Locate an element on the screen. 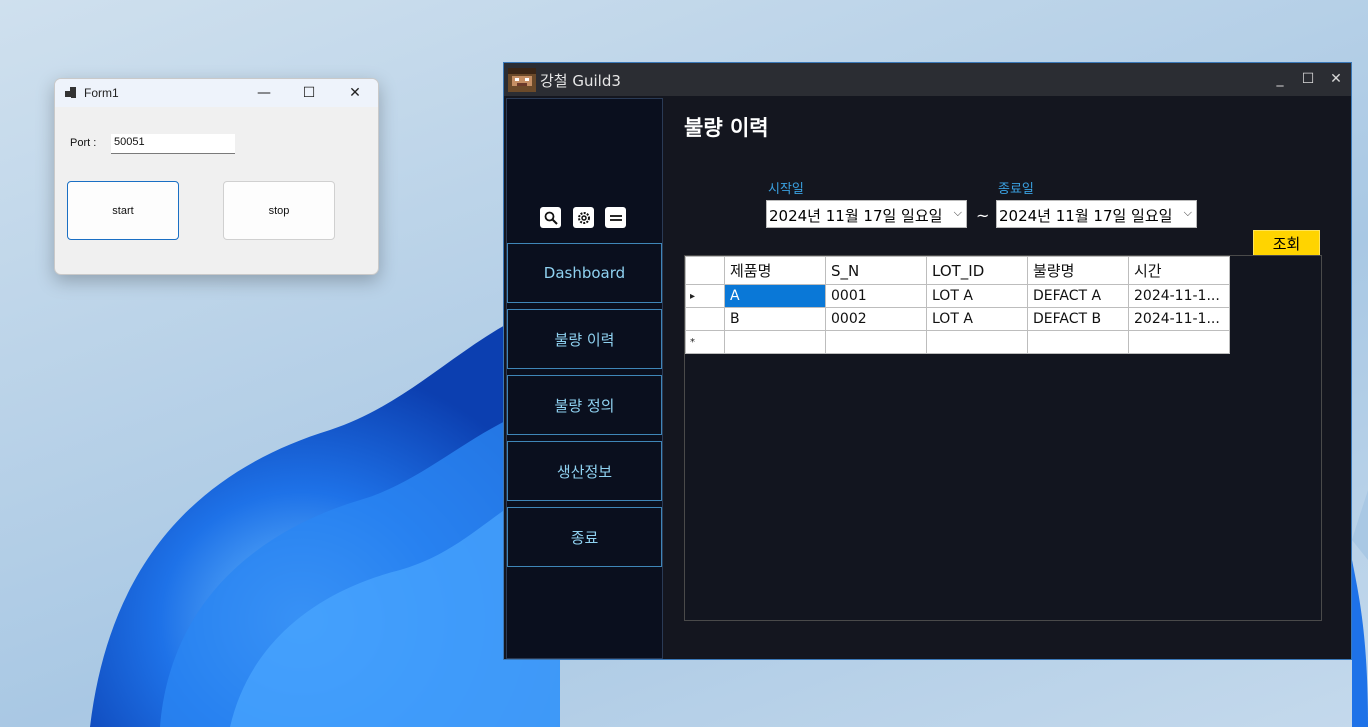 The width and height of the screenshot is (1368, 727). table-cell: DEFACT A is located at coordinates (1078, 296).